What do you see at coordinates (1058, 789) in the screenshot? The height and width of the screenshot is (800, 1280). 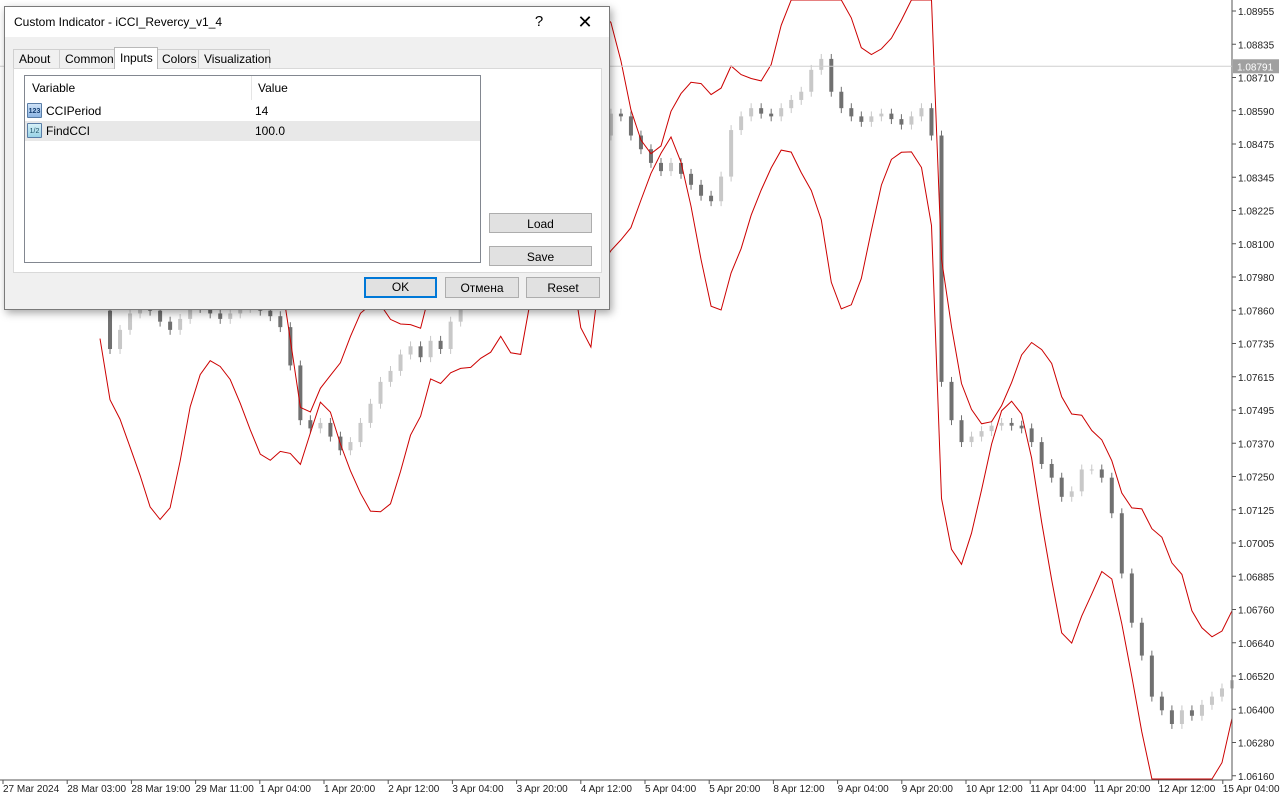 I see `time-tick-label: 11 Apr 04:00` at bounding box center [1058, 789].